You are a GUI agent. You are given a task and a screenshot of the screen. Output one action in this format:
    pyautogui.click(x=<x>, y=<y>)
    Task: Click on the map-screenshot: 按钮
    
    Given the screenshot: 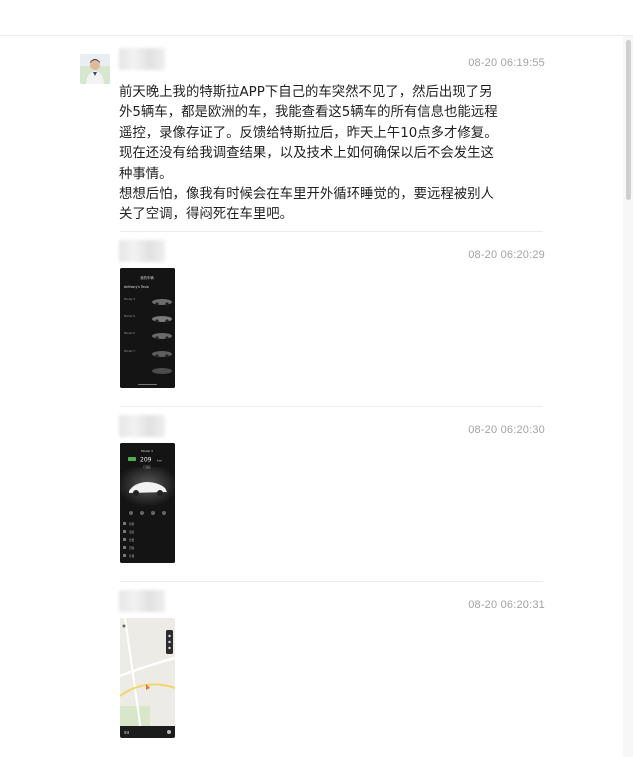 What is the action you would take?
    pyautogui.click(x=147, y=678)
    